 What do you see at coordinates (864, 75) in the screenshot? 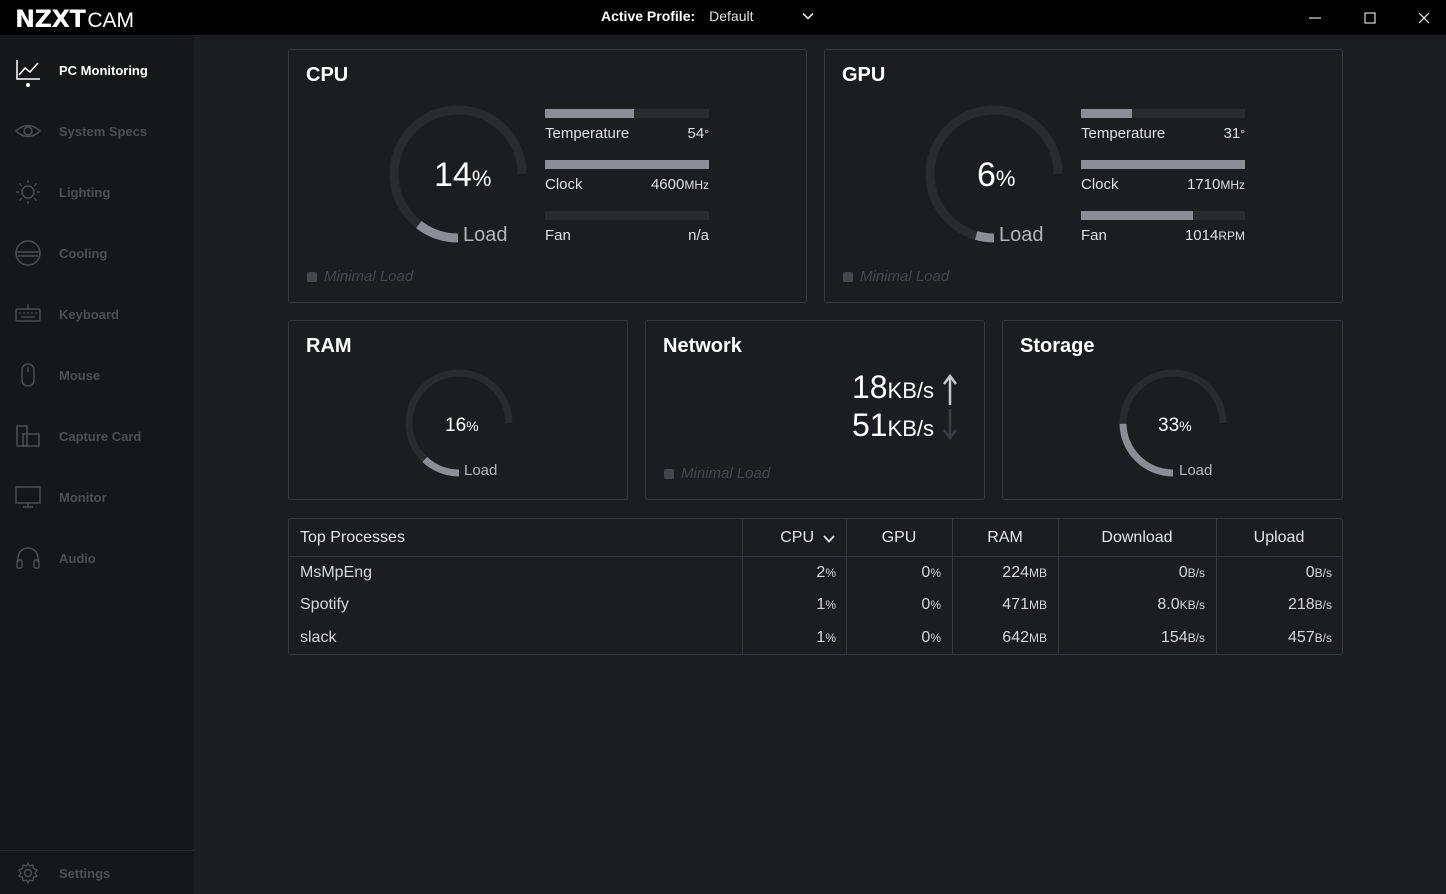
I see `gpu-title: GPU` at bounding box center [864, 75].